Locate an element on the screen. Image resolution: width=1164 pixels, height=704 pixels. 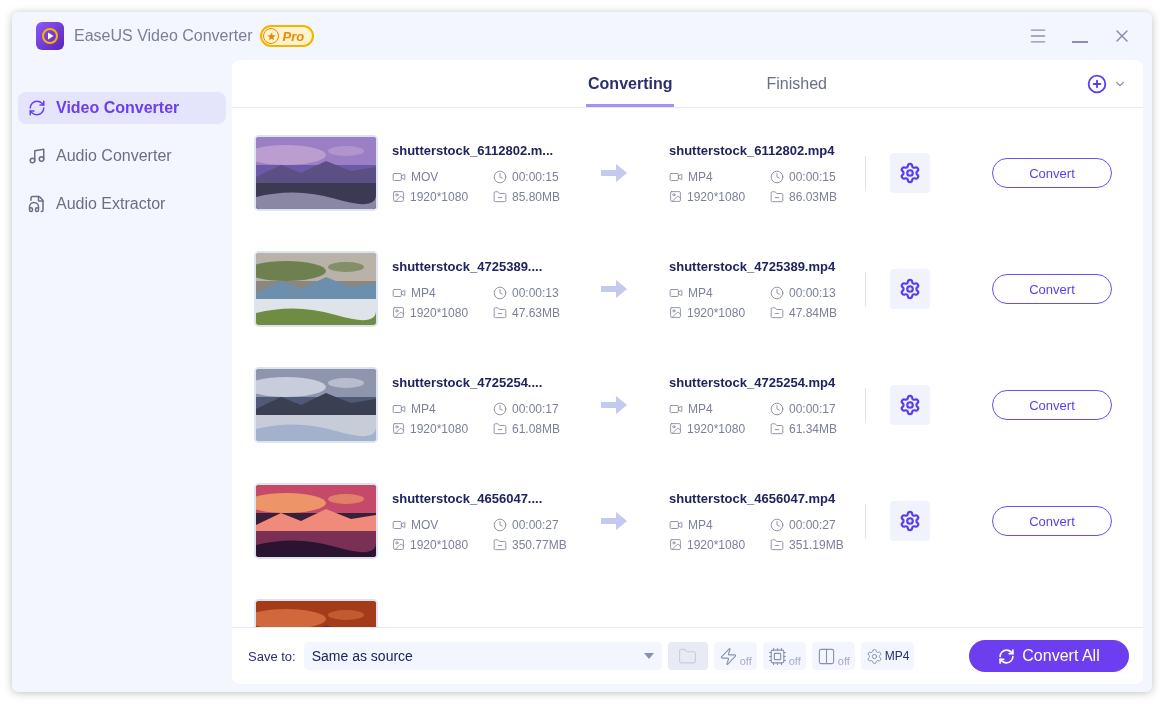
plus-circle-icon is located at coordinates (1097, 84).